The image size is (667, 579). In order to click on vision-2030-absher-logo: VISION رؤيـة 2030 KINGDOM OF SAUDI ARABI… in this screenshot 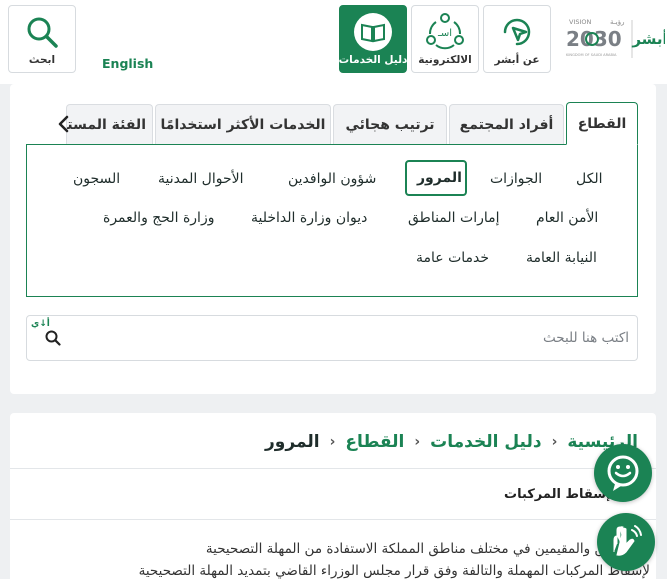, I will do `click(613, 39)`.